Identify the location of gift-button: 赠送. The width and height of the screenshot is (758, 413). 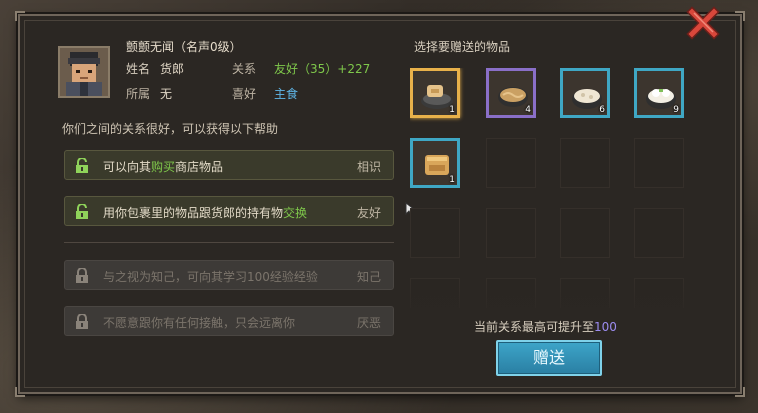
(549, 358).